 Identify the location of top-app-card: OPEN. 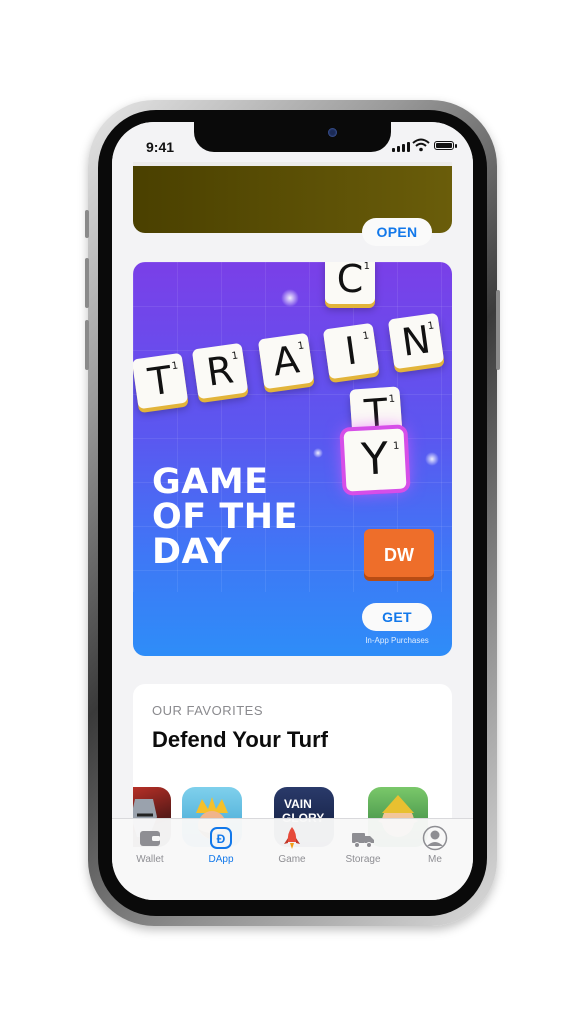
(292, 204).